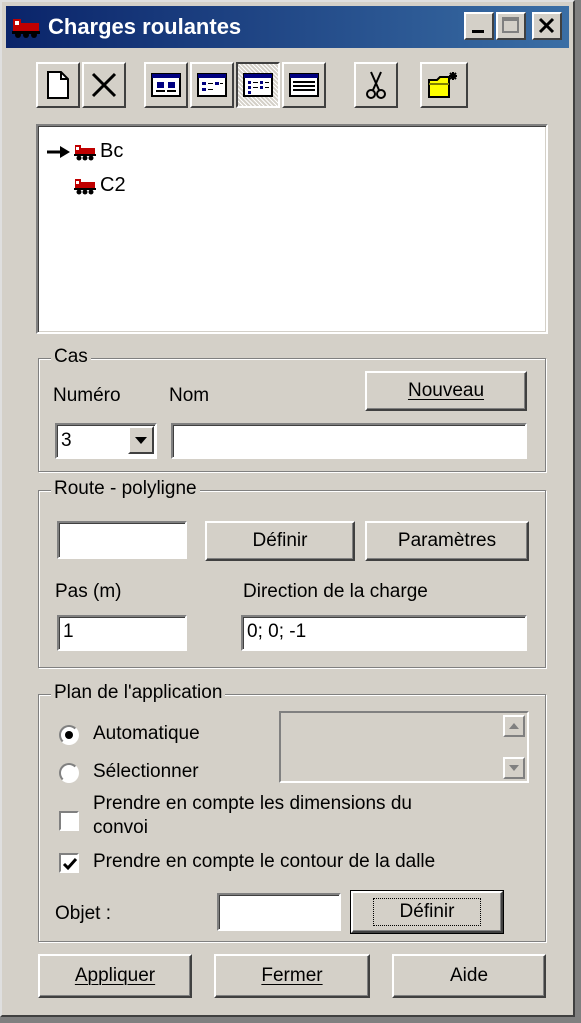 The image size is (581, 1023). I want to click on tree-item: Bc, so click(84, 151).